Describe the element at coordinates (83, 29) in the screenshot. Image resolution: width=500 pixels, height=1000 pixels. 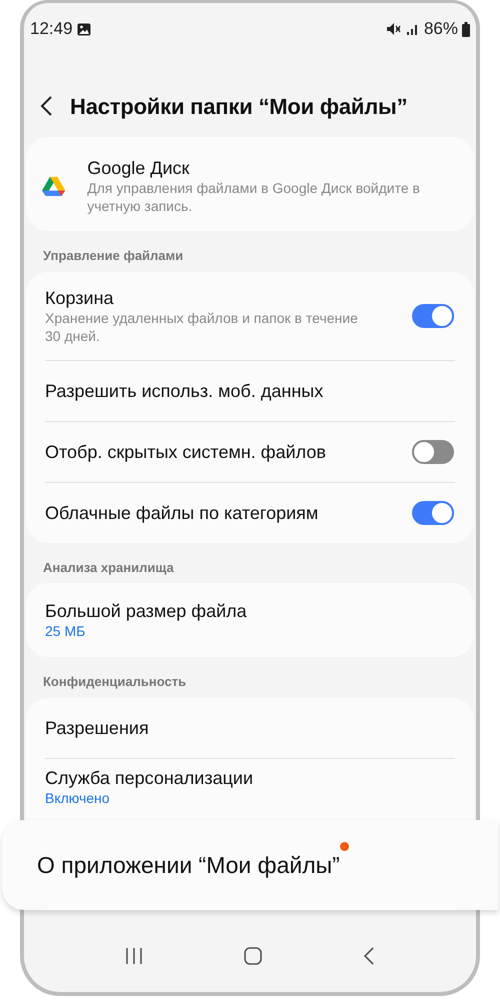
I see `image-icon` at that location.